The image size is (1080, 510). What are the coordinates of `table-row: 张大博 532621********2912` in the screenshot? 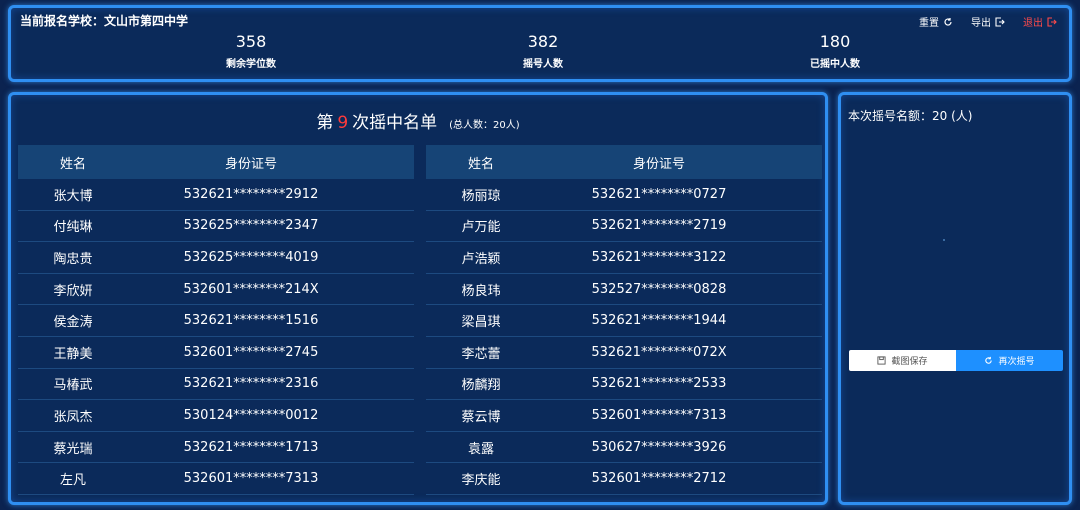 It's located at (216, 195).